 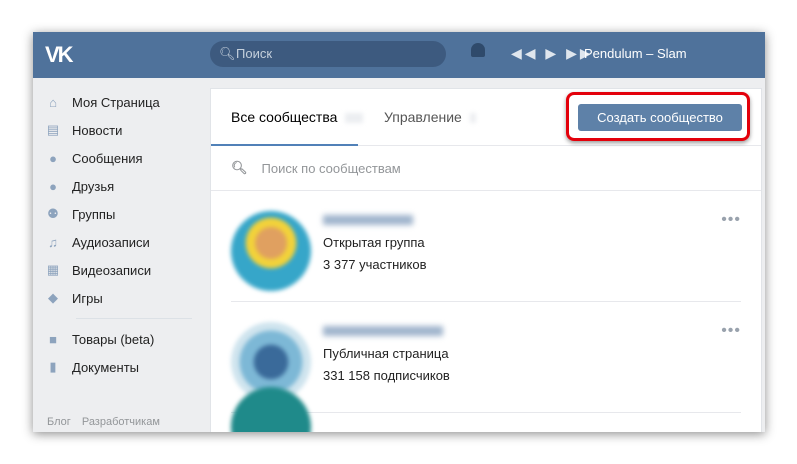 I want to click on player-controls: ◀◀ ▶ ▶▶, so click(x=552, y=53).